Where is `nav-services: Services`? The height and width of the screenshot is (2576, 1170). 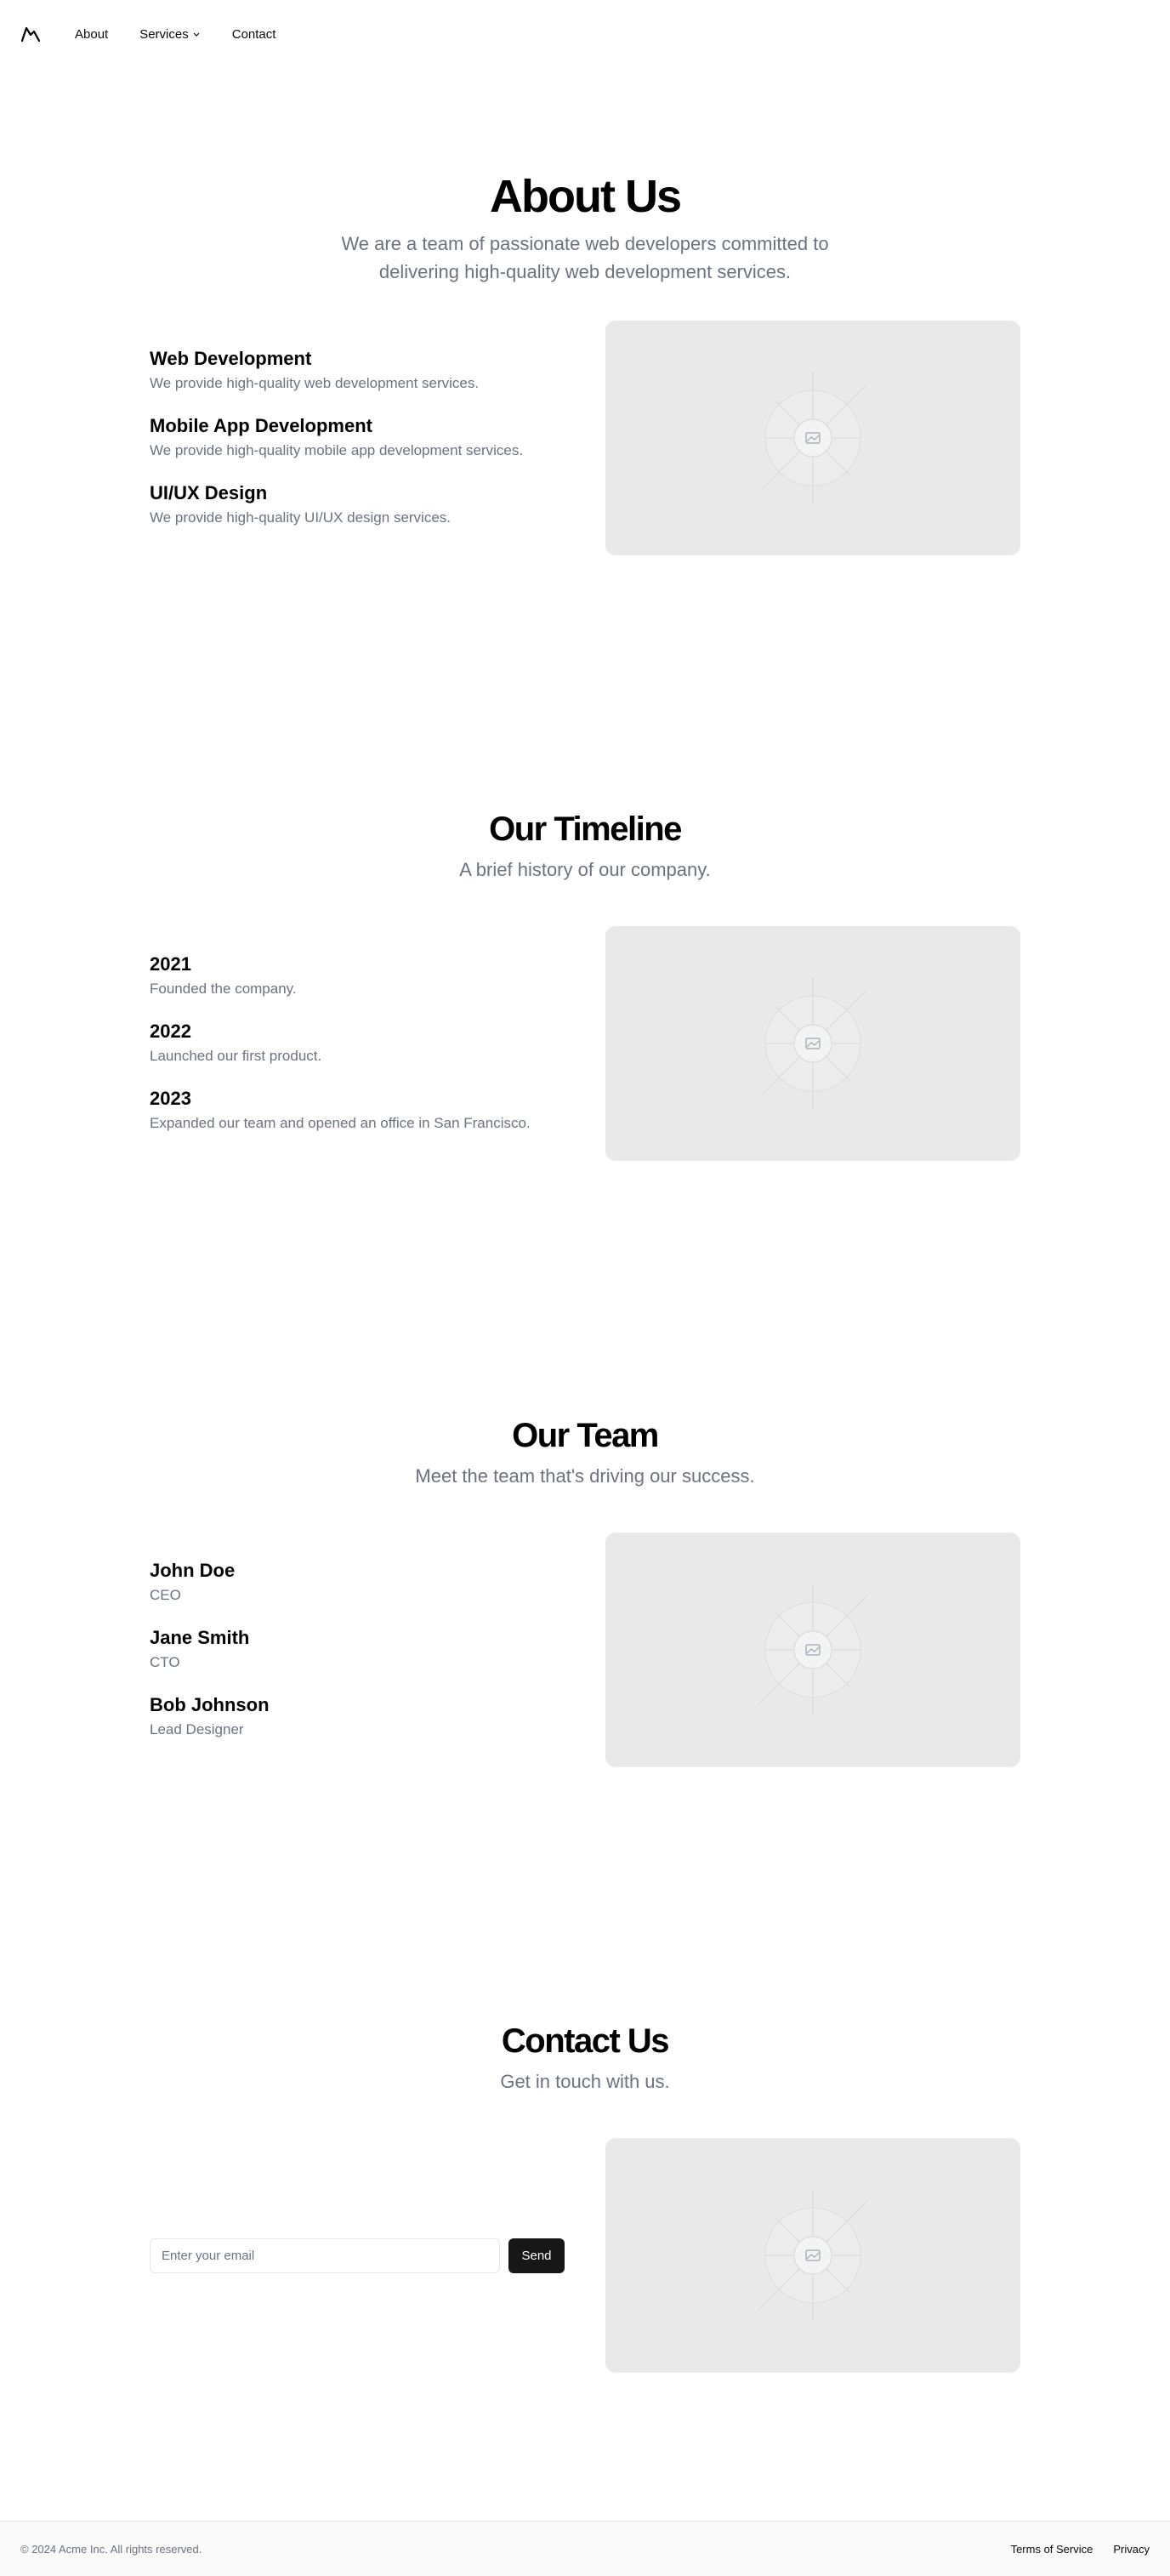 nav-services: Services is located at coordinates (170, 34).